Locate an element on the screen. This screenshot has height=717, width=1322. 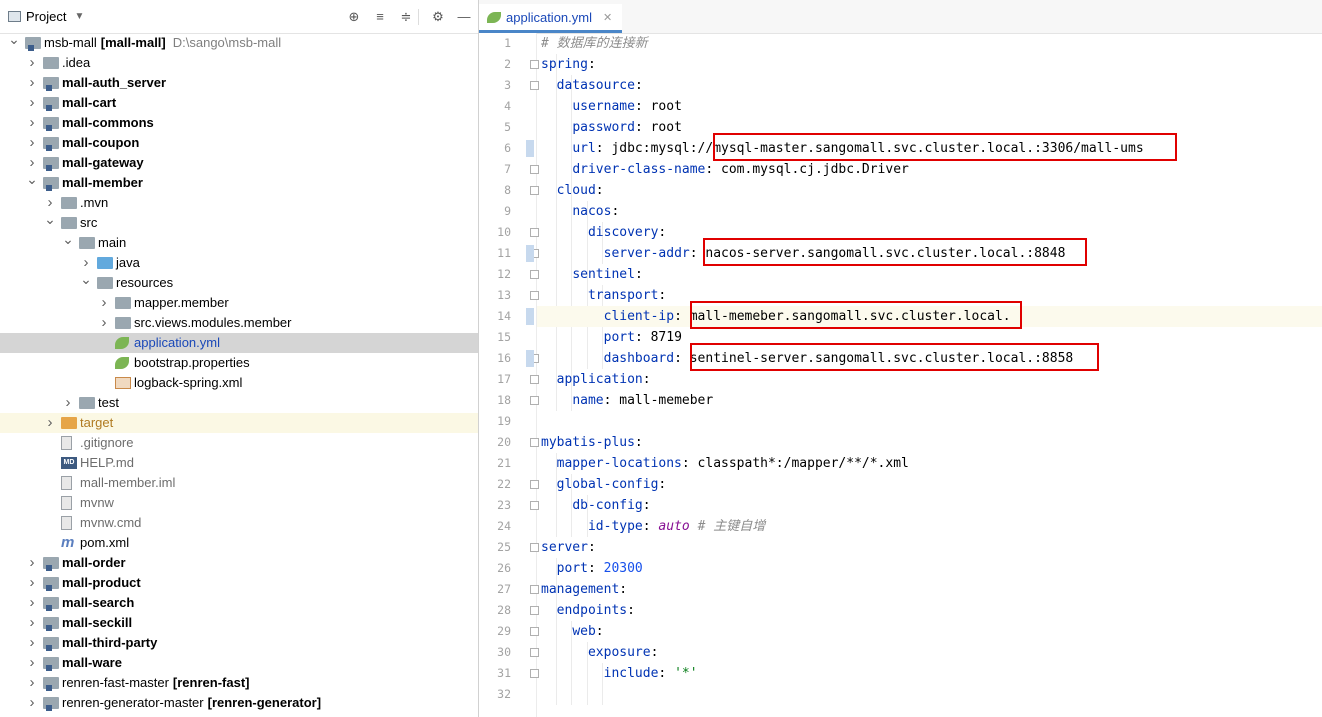
code-line: datasource: is located at coordinates (929, 85).